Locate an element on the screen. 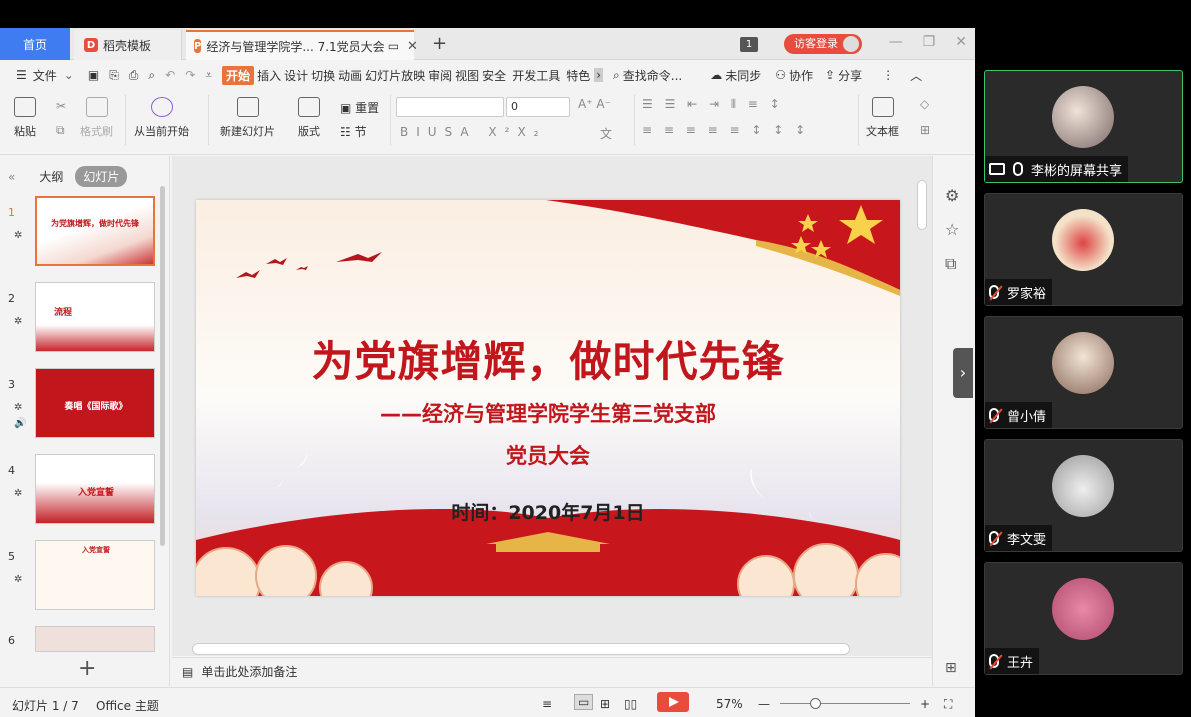 The width and height of the screenshot is (1191, 717). reset-button: ▣ 重置 is located at coordinates (359, 107).